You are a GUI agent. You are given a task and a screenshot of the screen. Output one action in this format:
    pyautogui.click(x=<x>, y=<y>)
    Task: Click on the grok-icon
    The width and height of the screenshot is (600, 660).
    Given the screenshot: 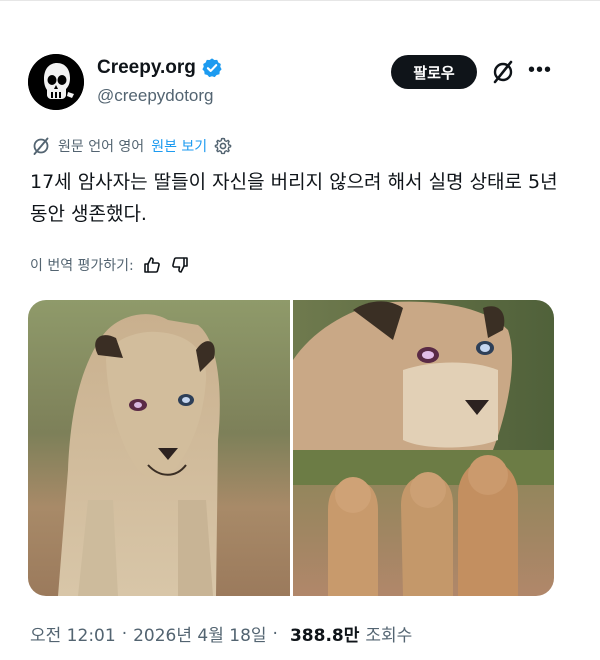 What is the action you would take?
    pyautogui.click(x=503, y=72)
    